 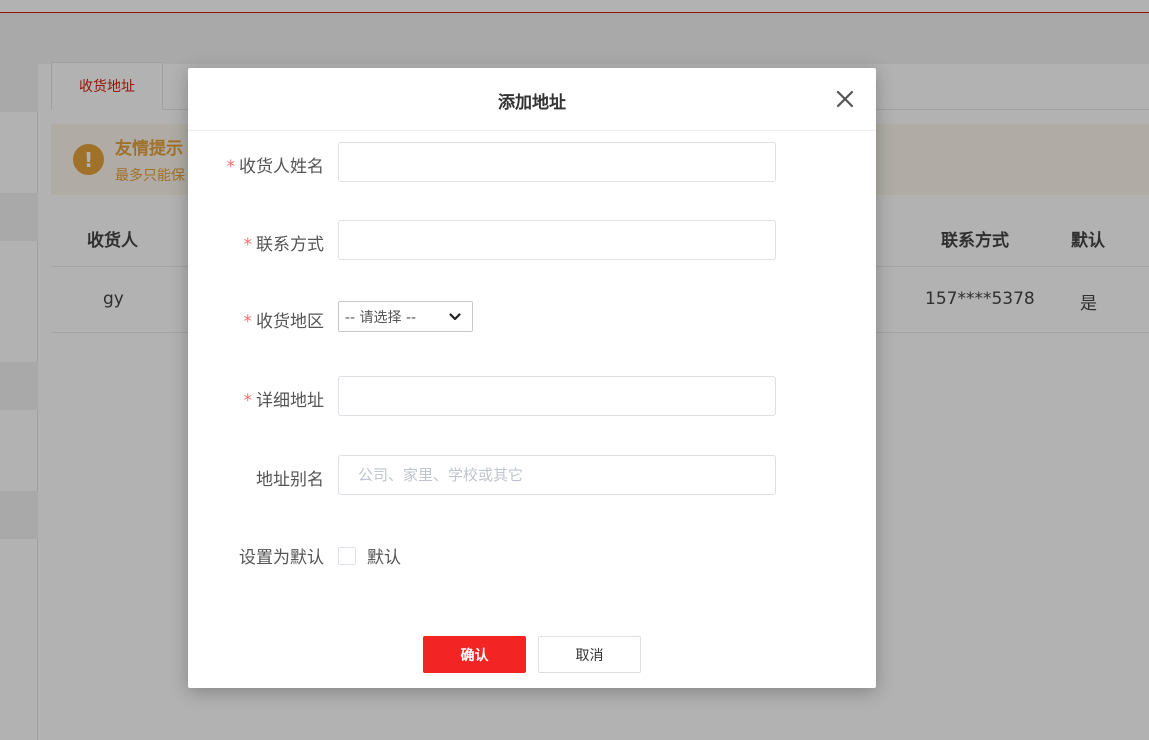 I want to click on region-label: * 收货地区, so click(x=284, y=319).